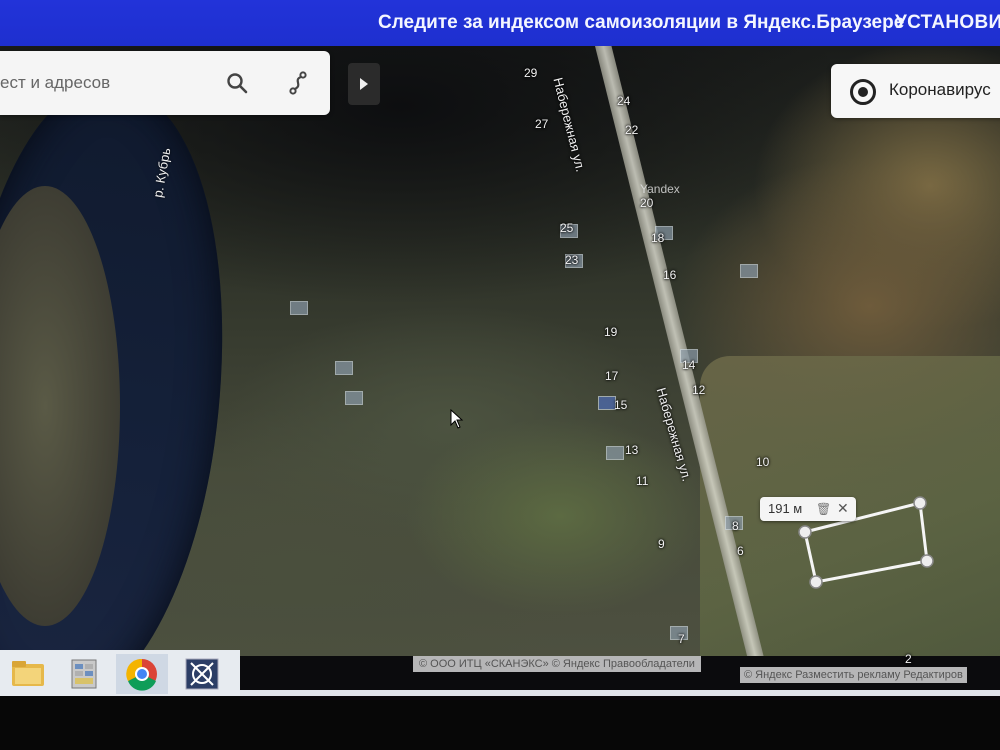 The width and height of the screenshot is (1000, 750). I want to click on close-icon: ✕, so click(843, 508).